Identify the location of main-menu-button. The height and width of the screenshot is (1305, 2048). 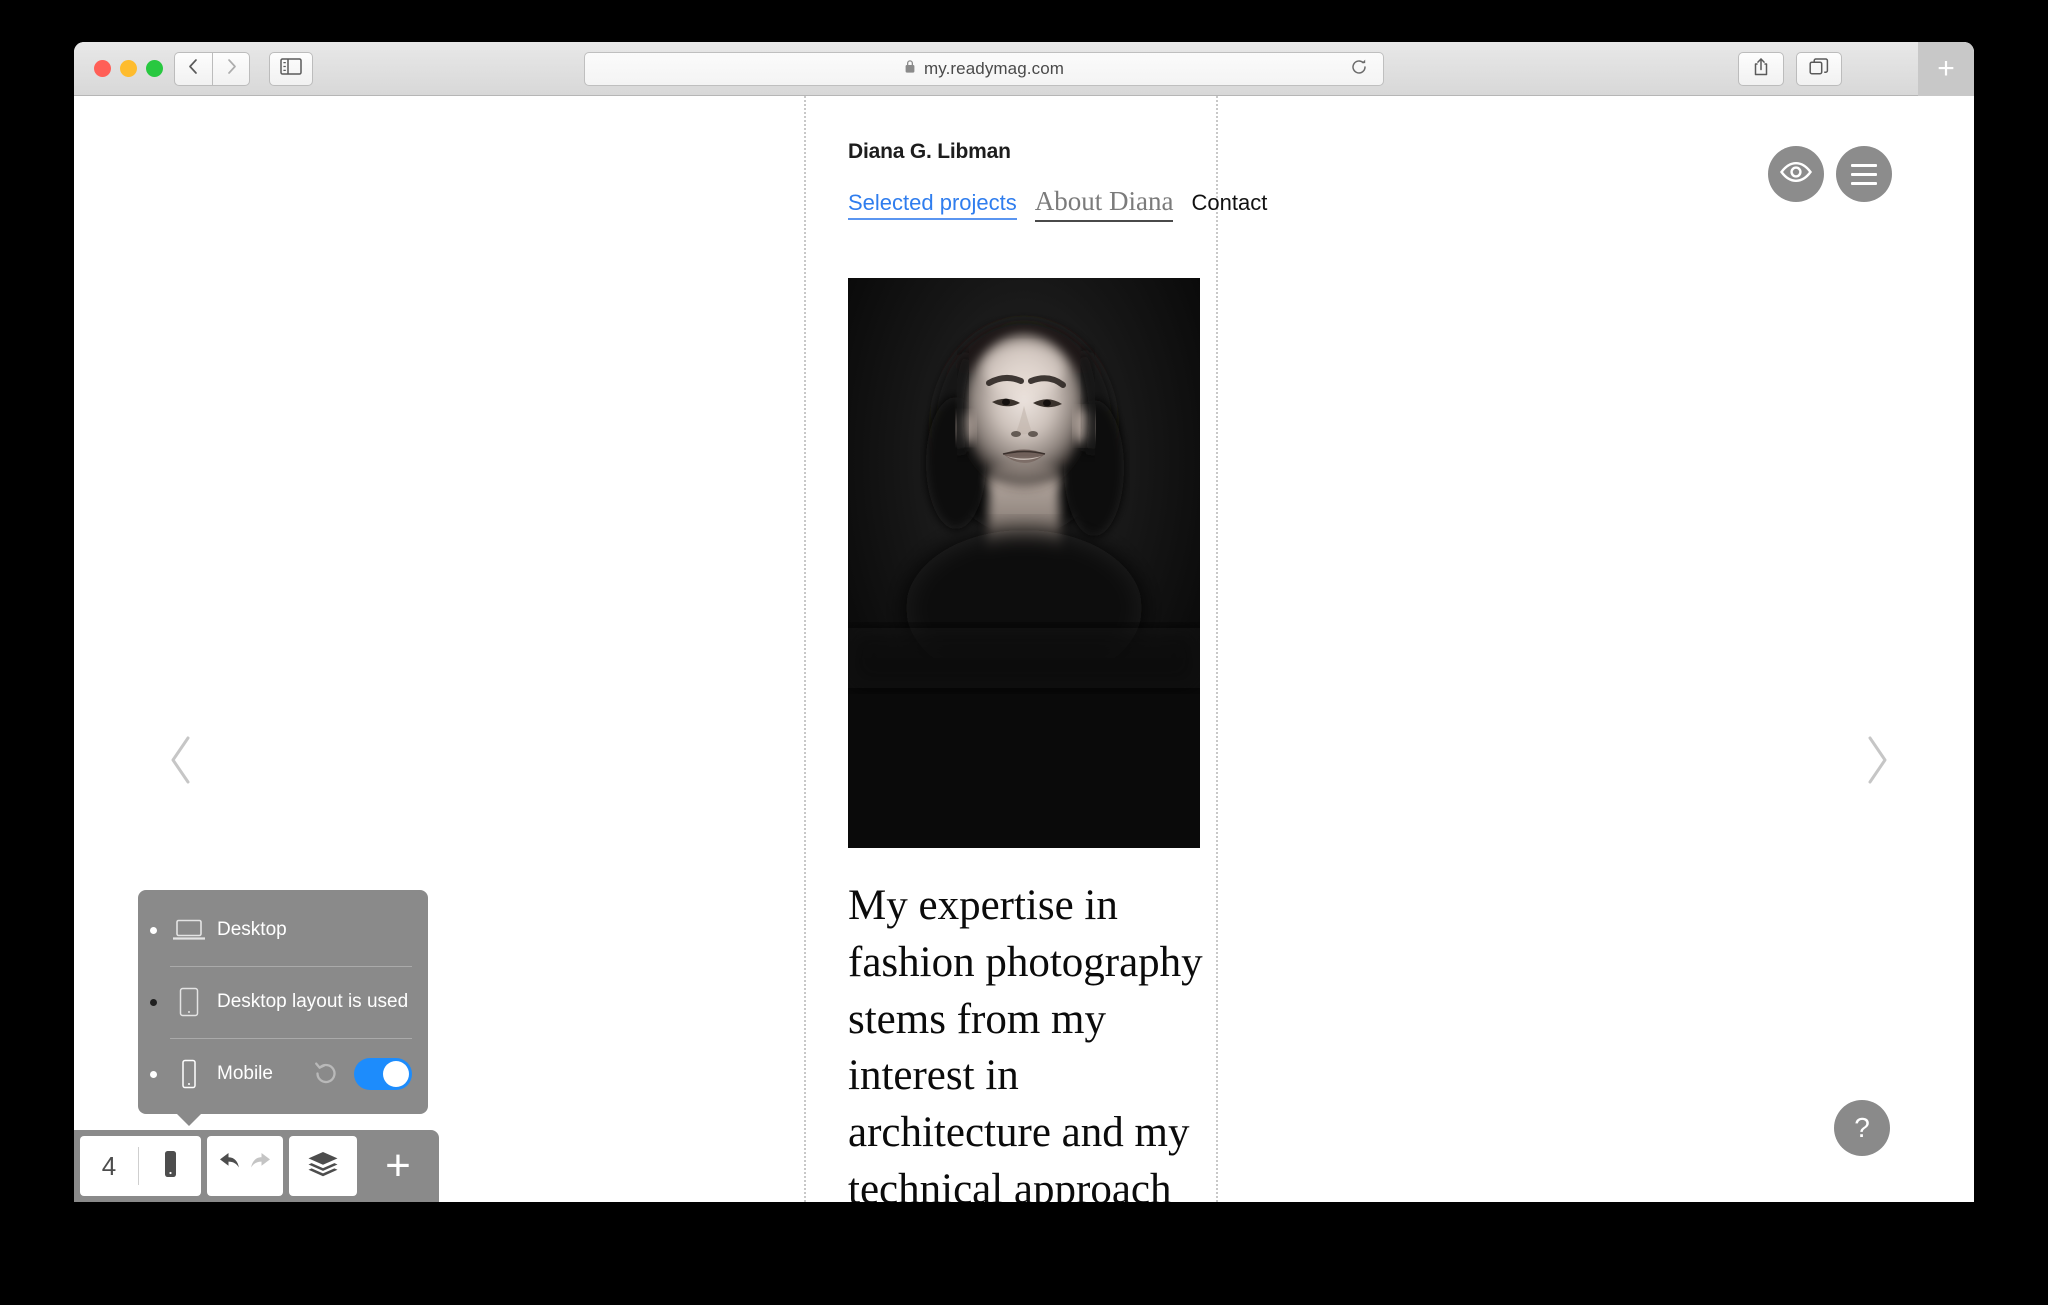
(1864, 174).